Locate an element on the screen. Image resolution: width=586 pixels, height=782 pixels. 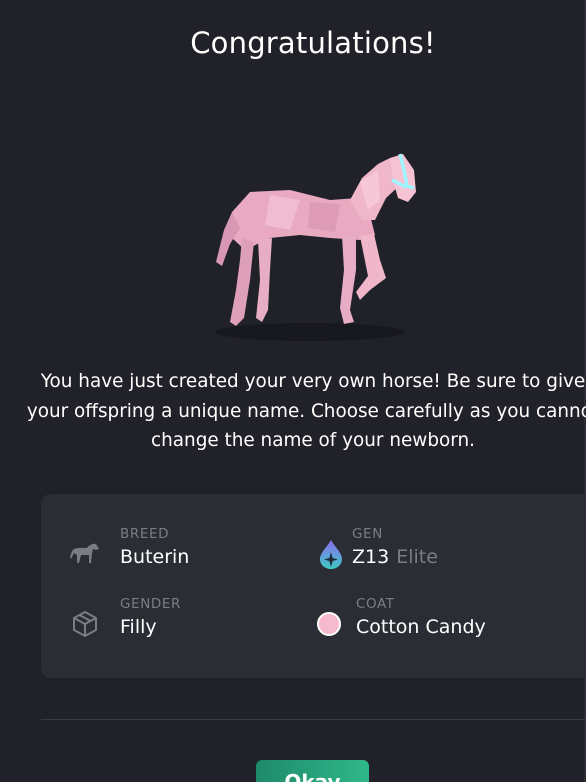
divider is located at coordinates (313, 719).